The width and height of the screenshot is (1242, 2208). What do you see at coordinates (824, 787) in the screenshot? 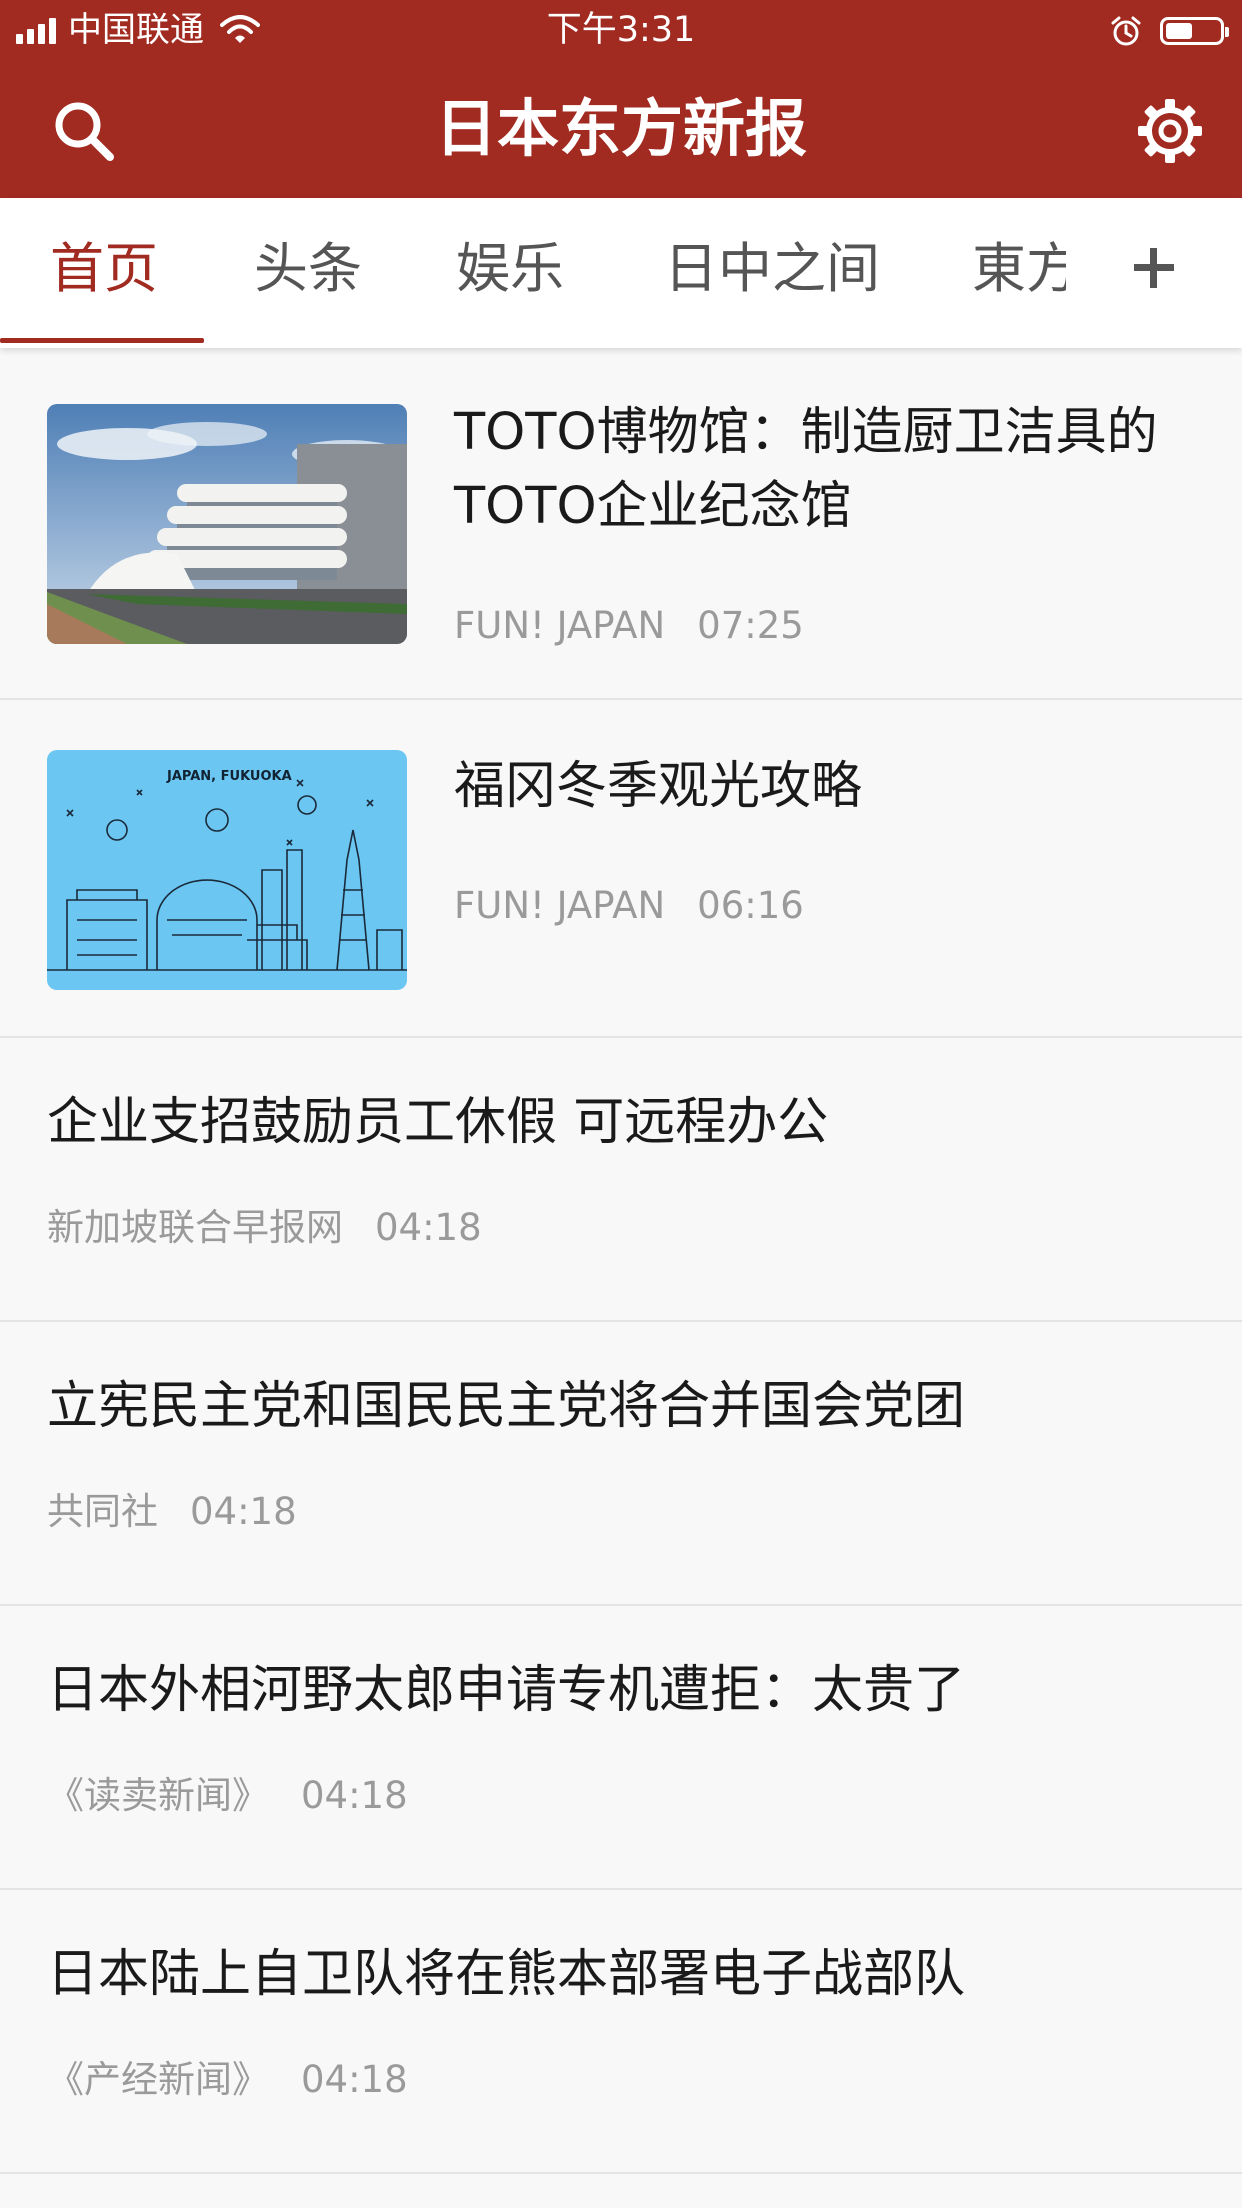
I see `news-title: 福冈冬季观光攻略` at bounding box center [824, 787].